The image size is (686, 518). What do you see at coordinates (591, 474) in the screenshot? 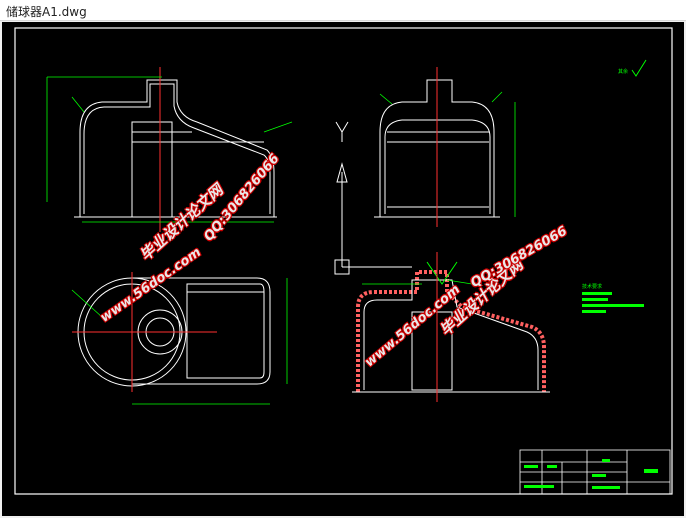
I see `title-block-text` at bounding box center [591, 474].